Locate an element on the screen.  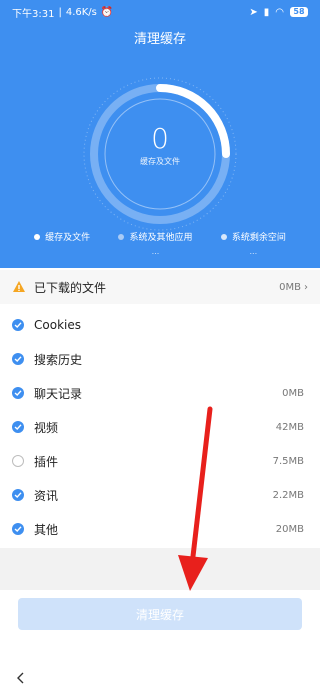
list-item-news: 资讯 2.2MB is located at coordinates (160, 495).